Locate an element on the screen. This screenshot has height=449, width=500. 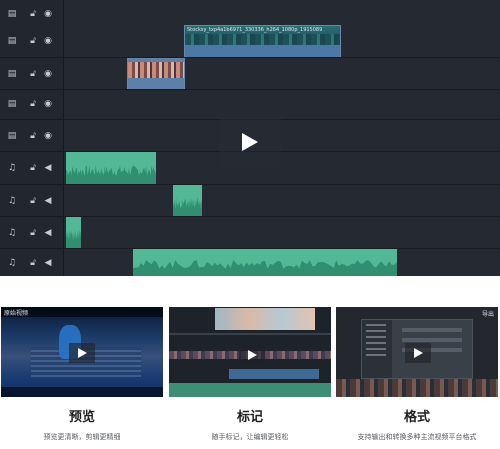
format-thumbnail: 导出 is located at coordinates (417, 352).